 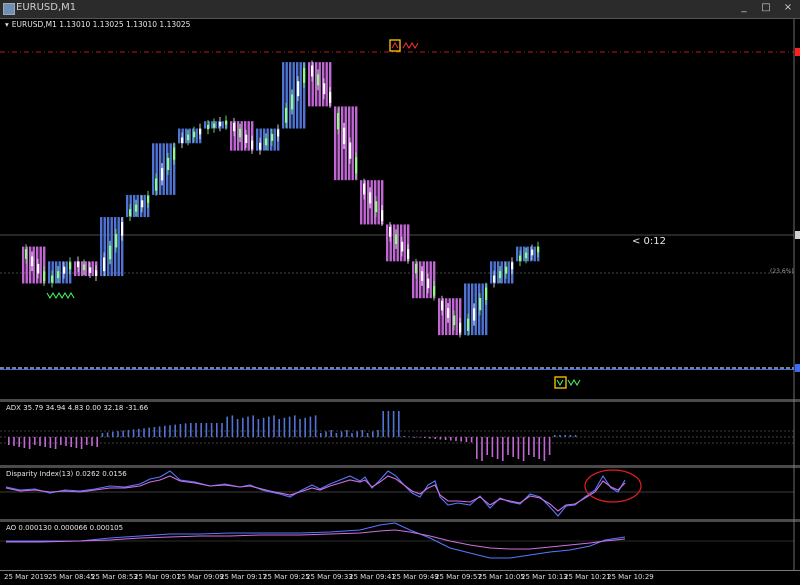 What do you see at coordinates (77, 408) in the screenshot?
I see `adx-label: ADX 35.79 34.94 4.83 0.00 32.18 -31.66` at bounding box center [77, 408].